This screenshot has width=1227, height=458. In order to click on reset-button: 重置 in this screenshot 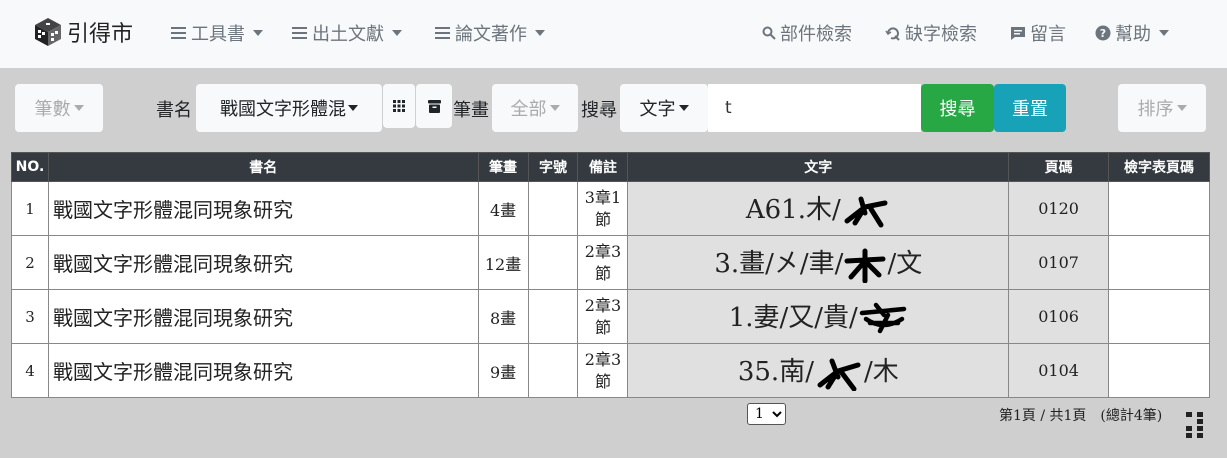, I will do `click(1030, 108)`.